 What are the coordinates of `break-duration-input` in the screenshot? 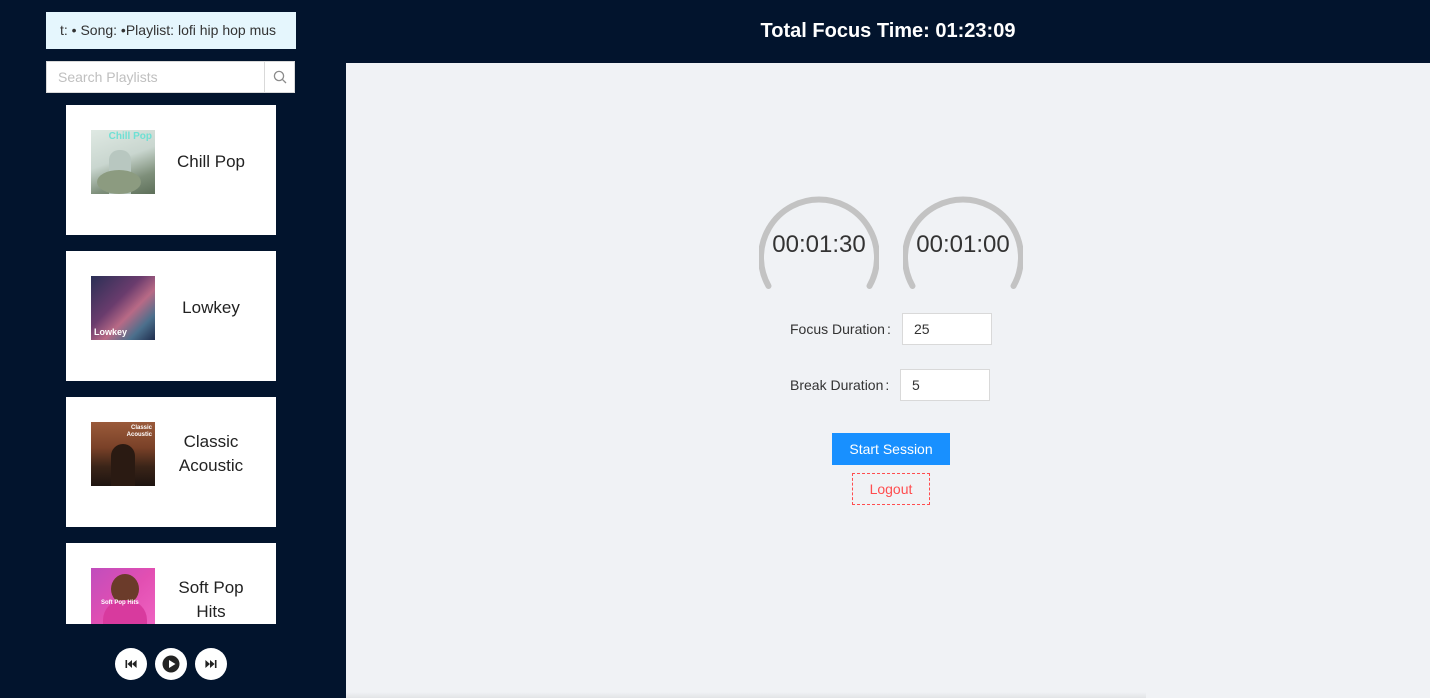 It's located at (945, 385).